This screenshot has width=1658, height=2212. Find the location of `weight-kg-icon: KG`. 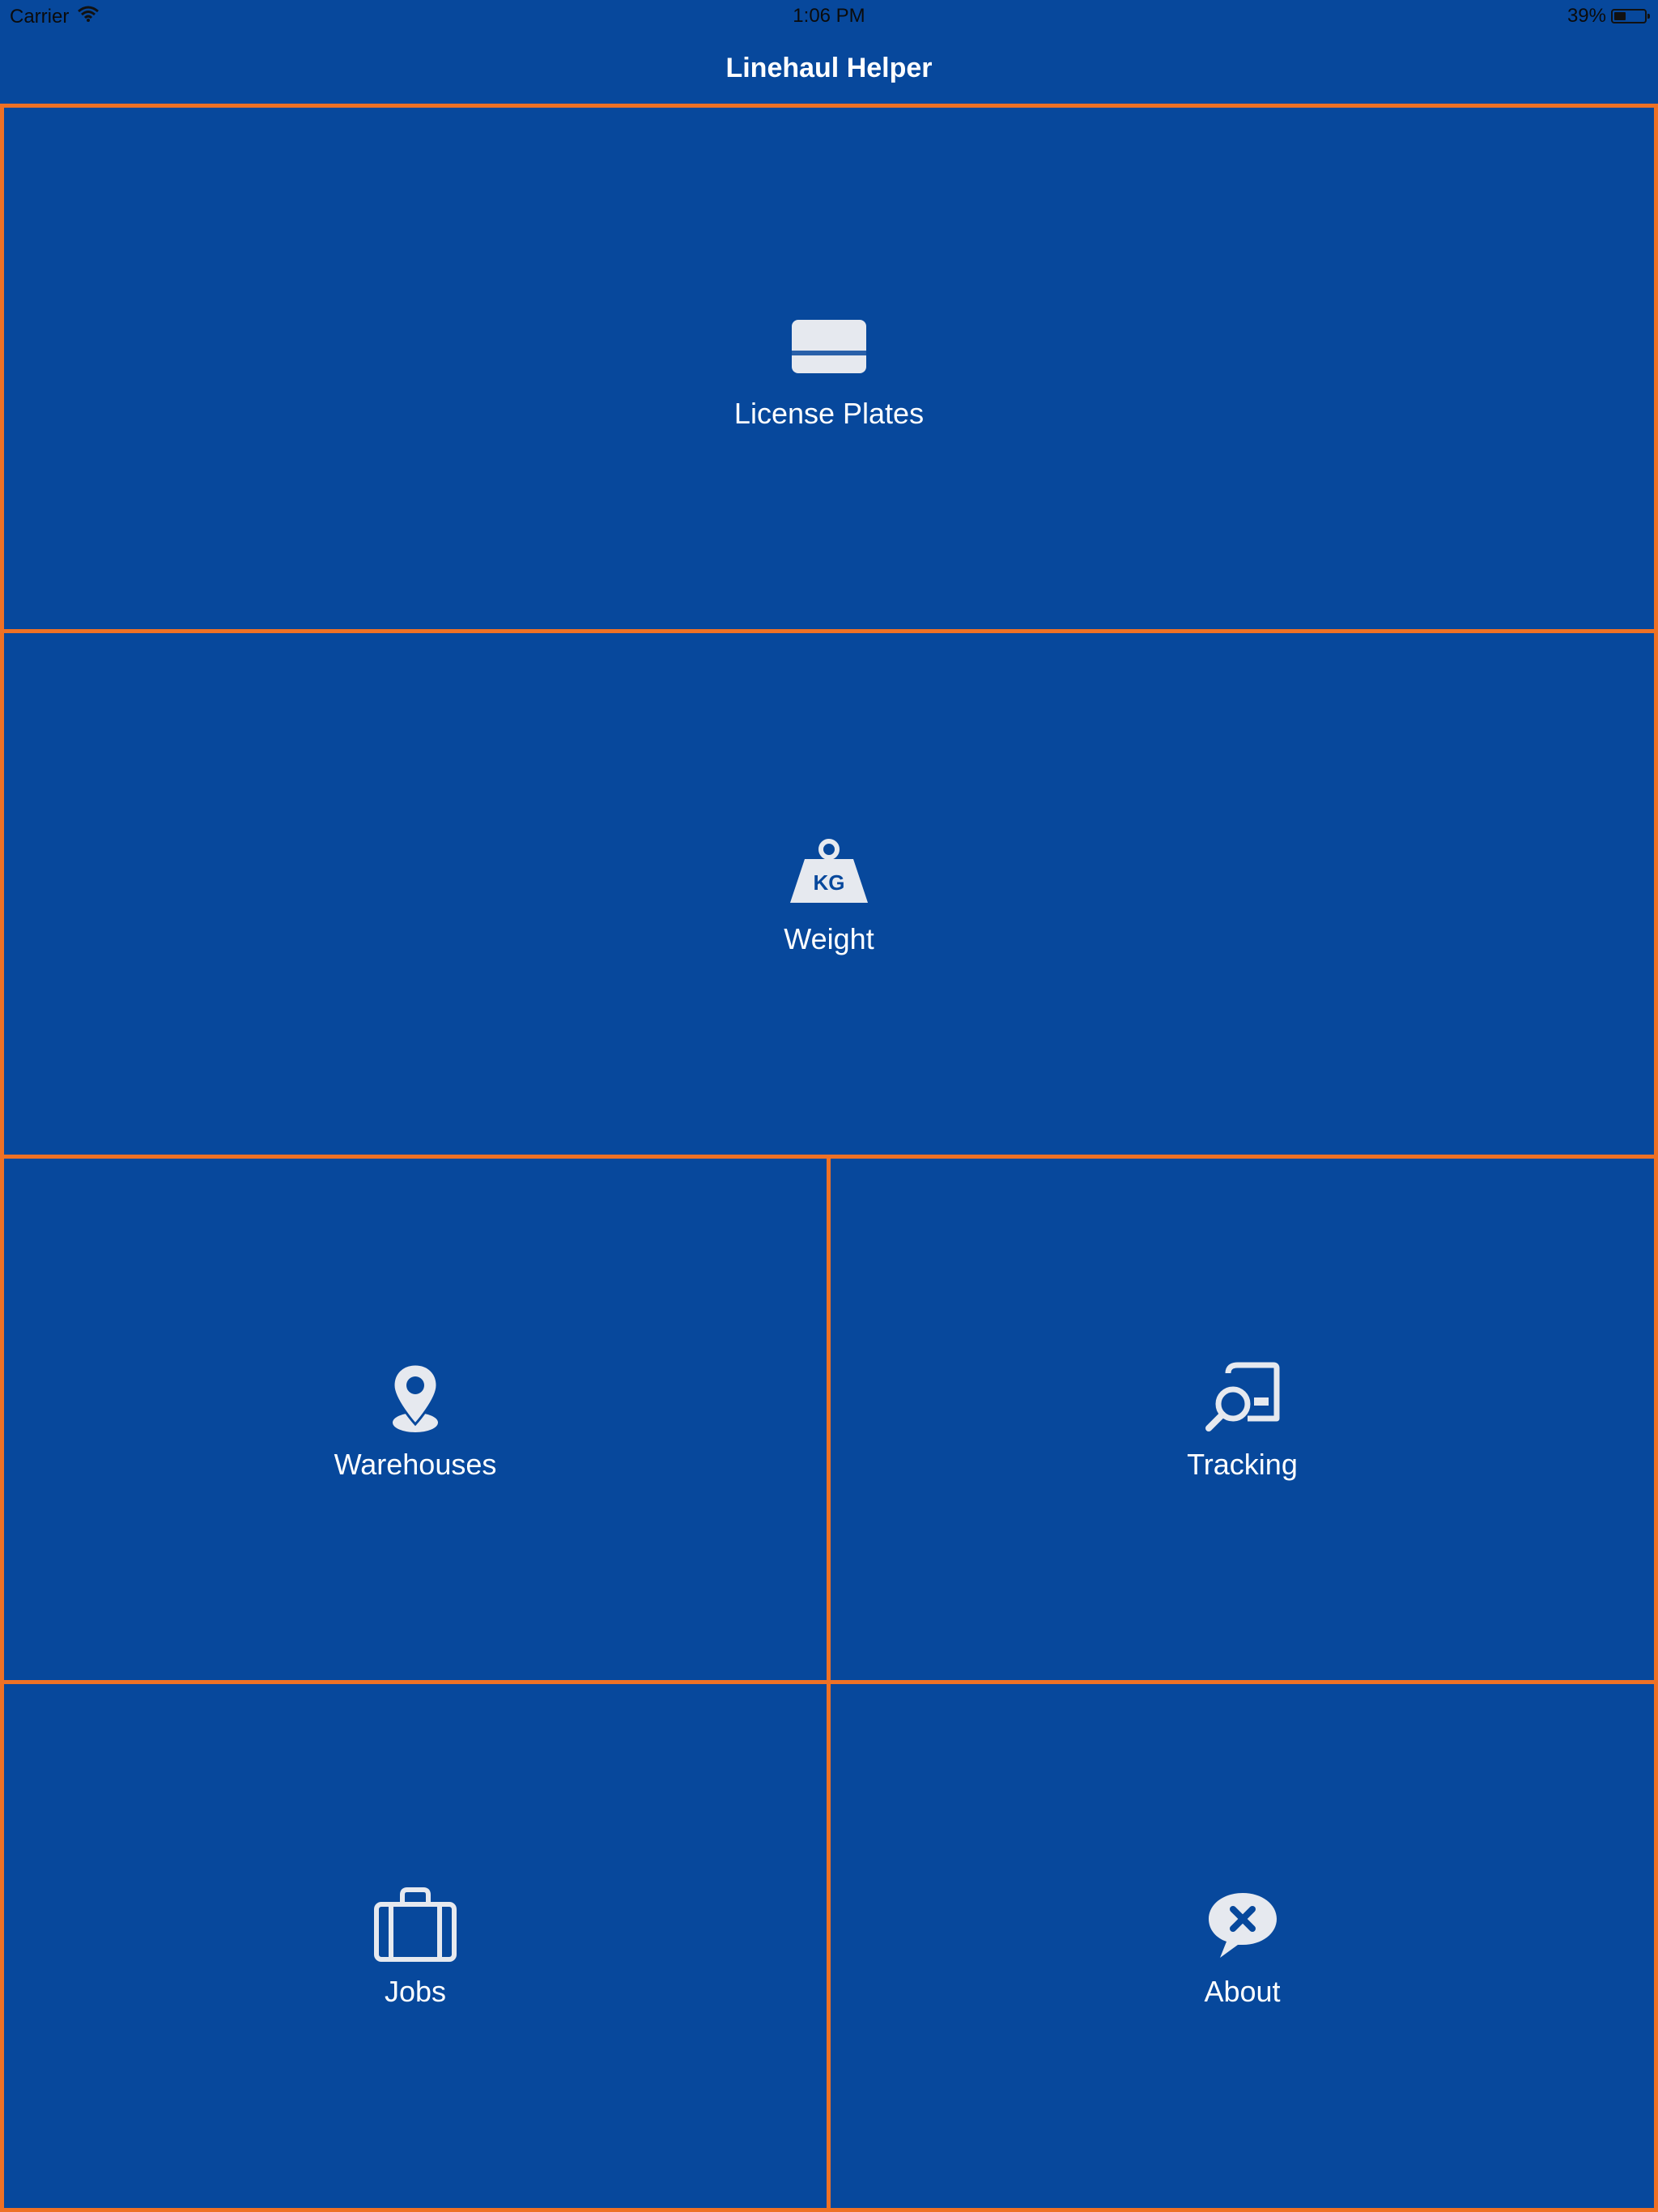

weight-kg-icon: KG is located at coordinates (829, 872).